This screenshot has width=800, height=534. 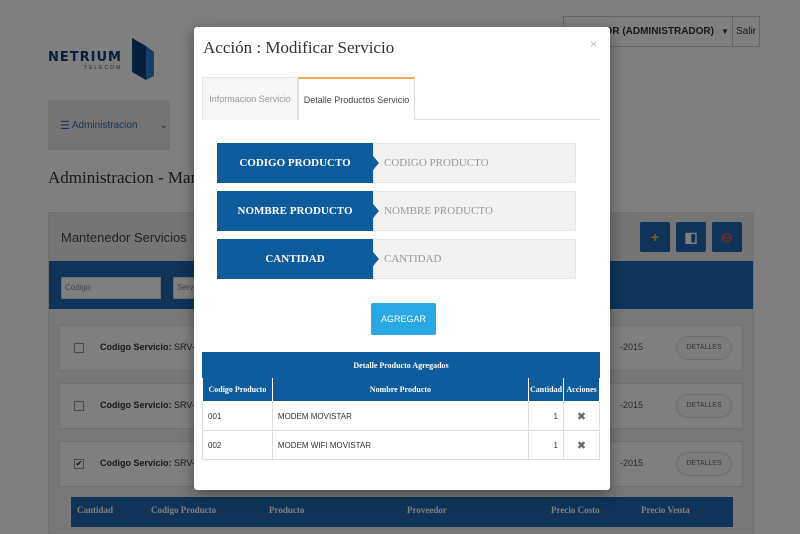 I want to click on column-header-nombre: Nombre Producto, so click(x=400, y=389).